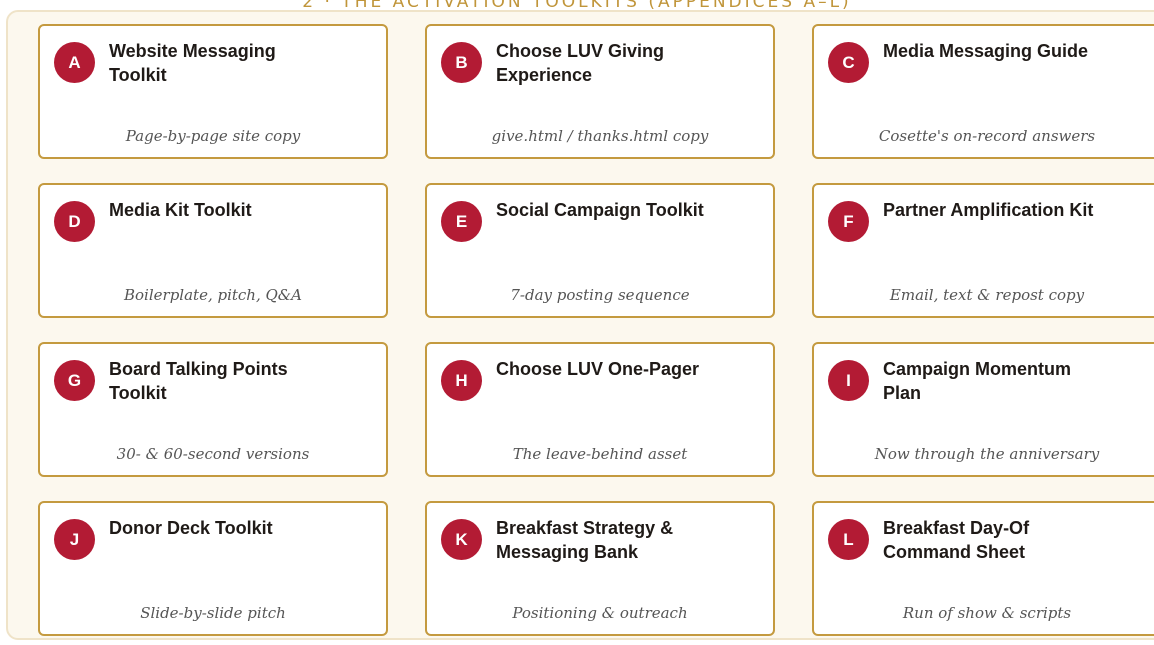 The height and width of the screenshot is (645, 1154). I want to click on card-subtitle: Run of show & scripts, so click(987, 613).